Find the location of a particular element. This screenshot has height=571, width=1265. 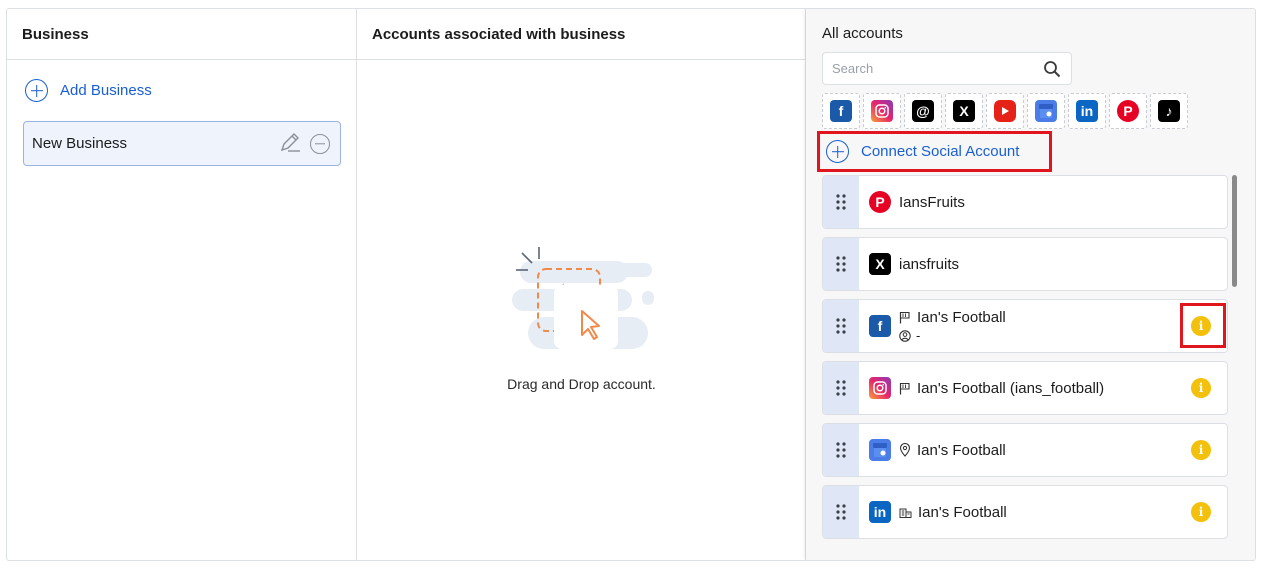

youtube-icon is located at coordinates (1005, 111).